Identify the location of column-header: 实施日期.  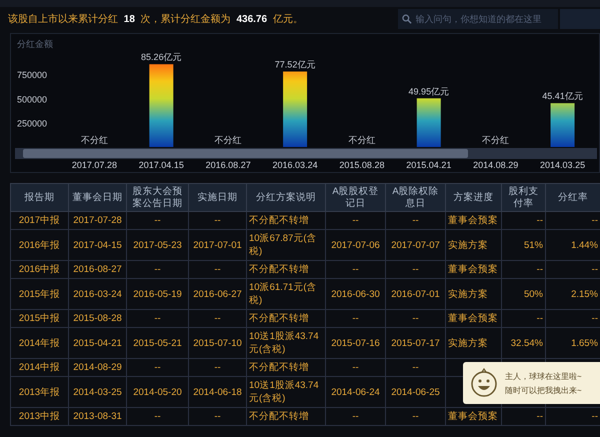
(217, 198).